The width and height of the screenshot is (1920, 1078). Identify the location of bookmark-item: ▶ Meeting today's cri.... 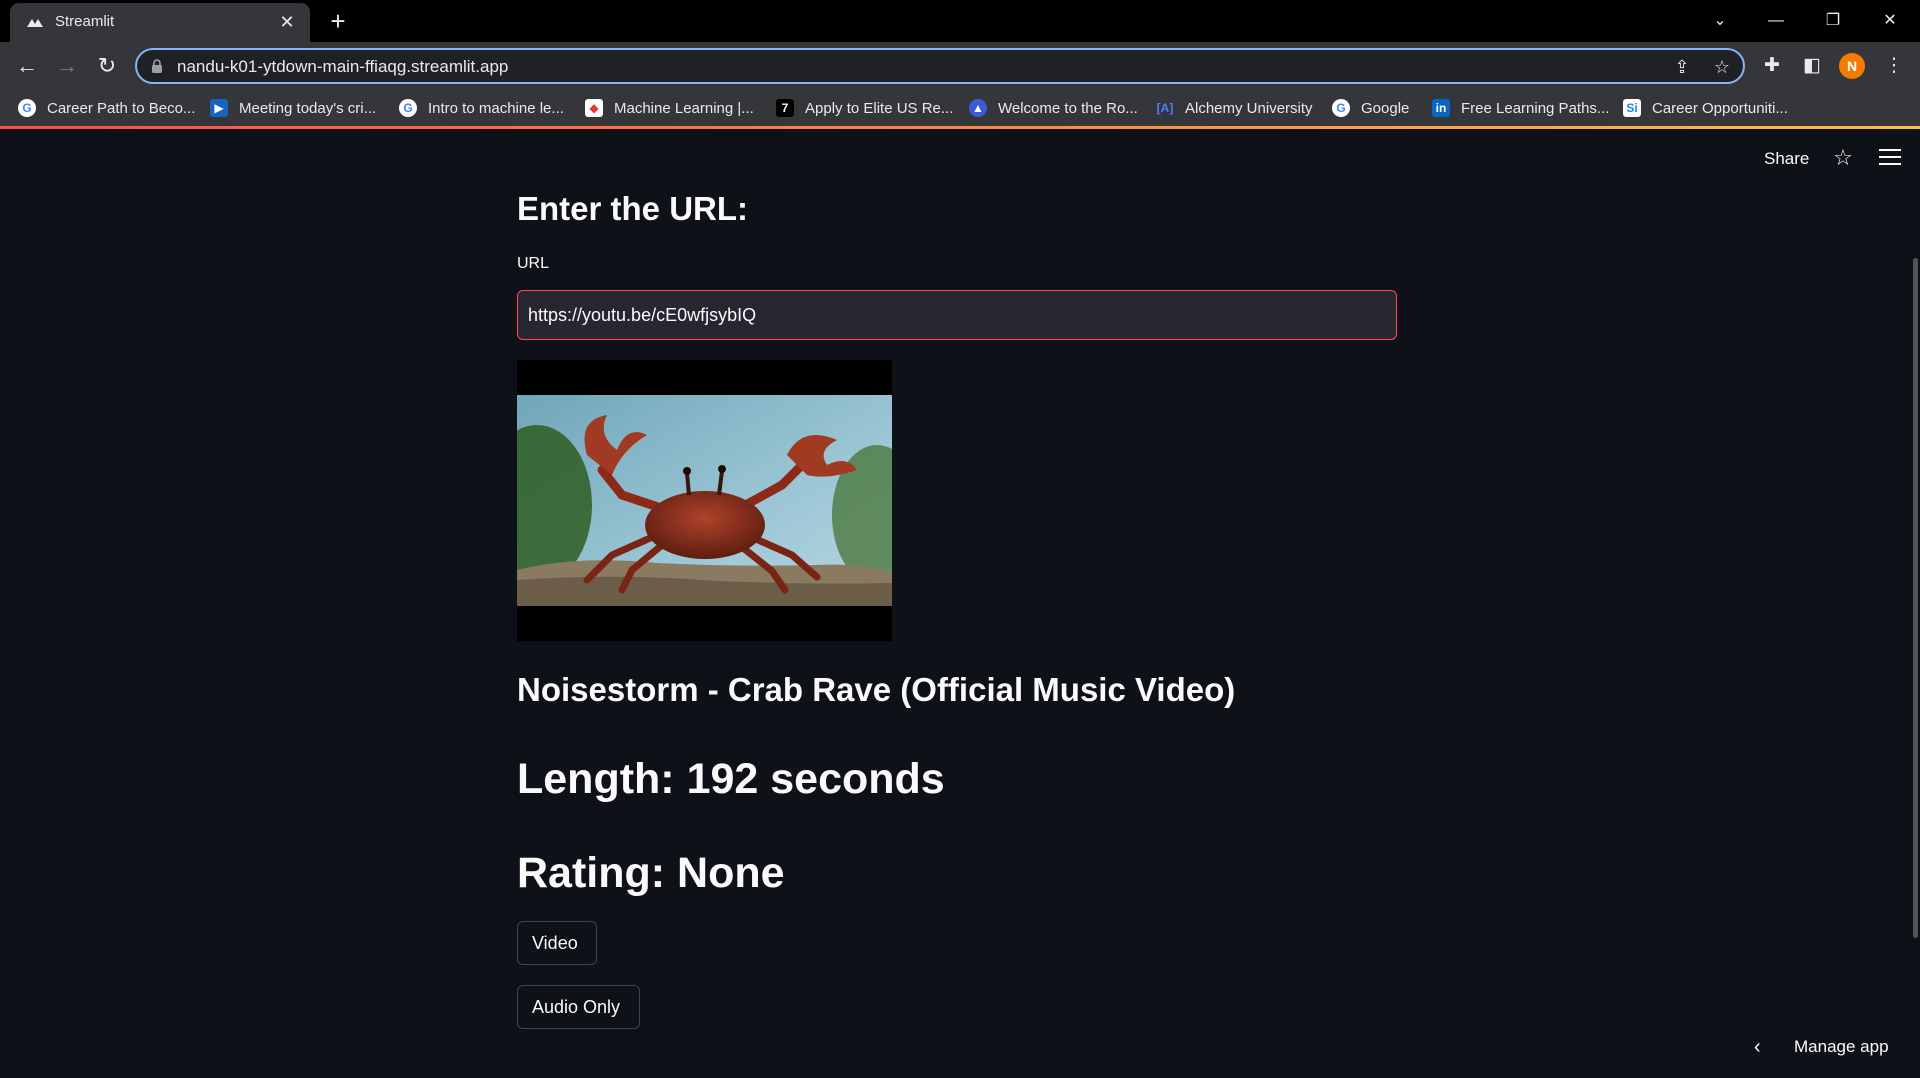
(293, 108).